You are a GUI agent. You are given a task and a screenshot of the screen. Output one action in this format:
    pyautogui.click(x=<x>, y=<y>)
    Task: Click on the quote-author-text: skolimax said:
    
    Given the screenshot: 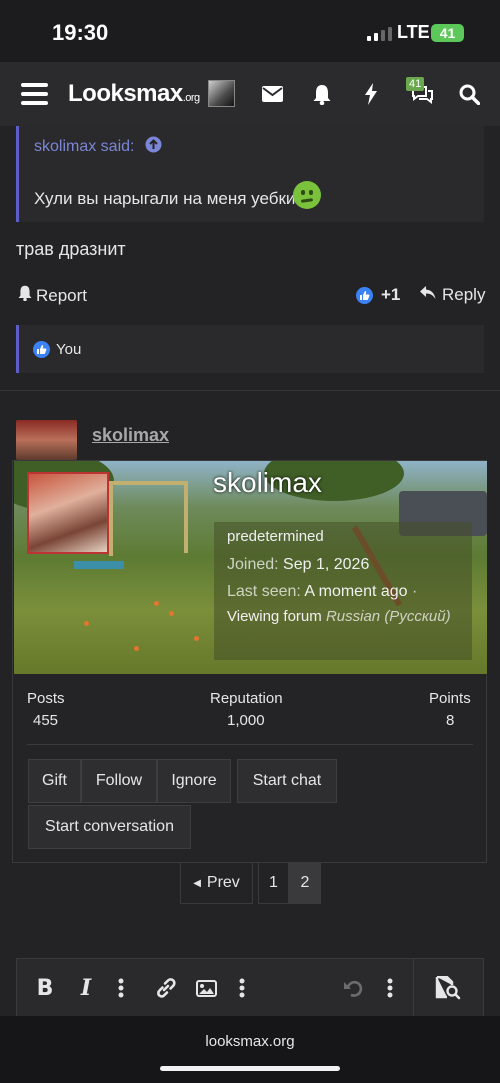 What is the action you would take?
    pyautogui.click(x=84, y=146)
    